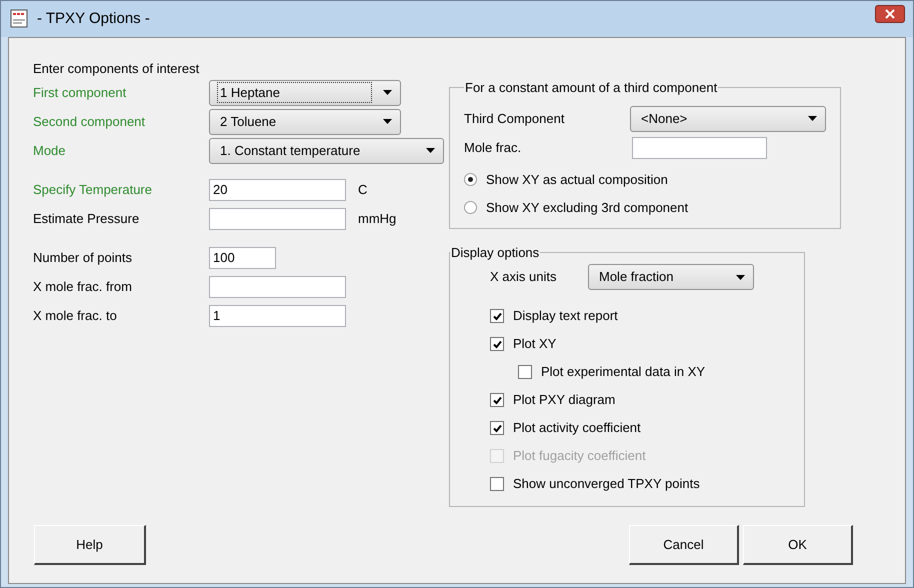 The height and width of the screenshot is (588, 914). Describe the element at coordinates (377, 219) in the screenshot. I see `unit-label: mmHg` at that location.